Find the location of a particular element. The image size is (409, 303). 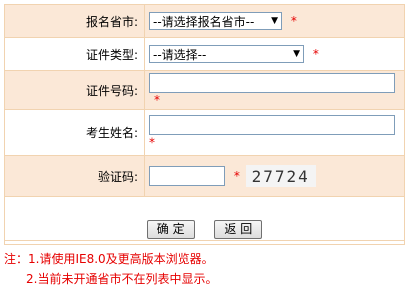

name-label: 考生姓名: is located at coordinates (74, 132).